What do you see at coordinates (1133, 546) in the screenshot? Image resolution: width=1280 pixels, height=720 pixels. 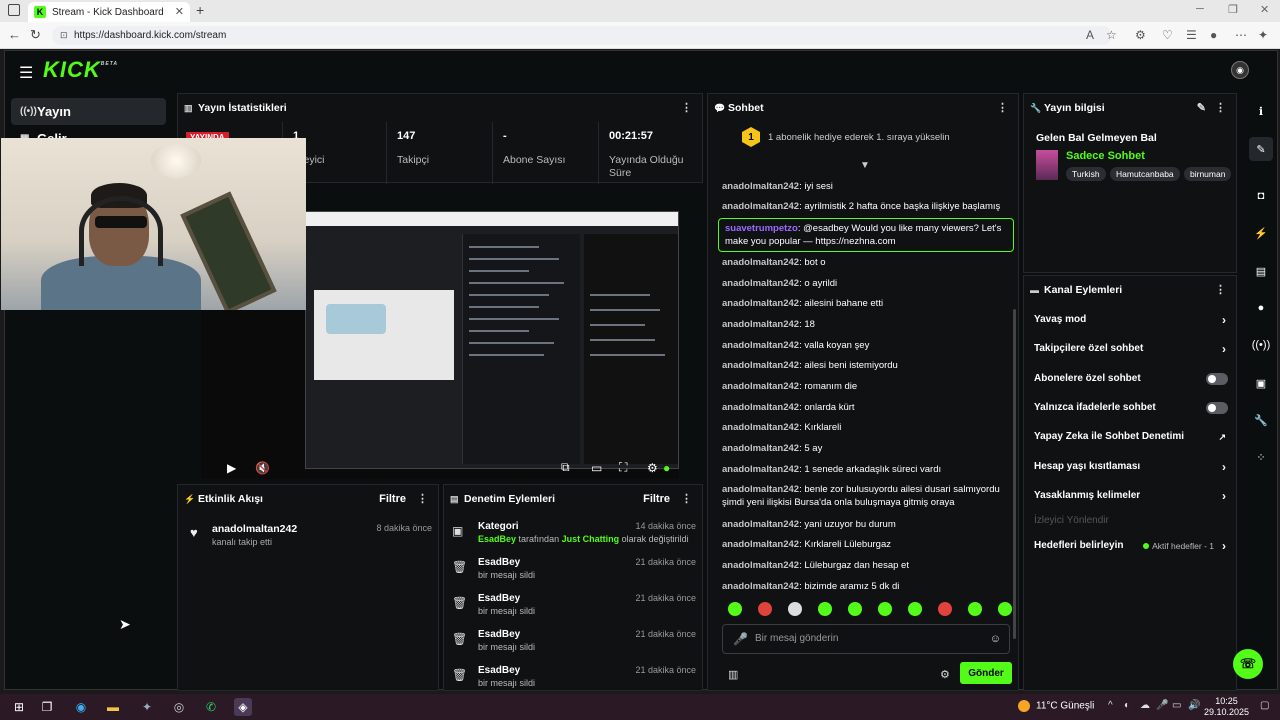 I see `set-goals-row: Hedefleri belirleyin Aktif hedefler - 1 ›` at bounding box center [1133, 546].